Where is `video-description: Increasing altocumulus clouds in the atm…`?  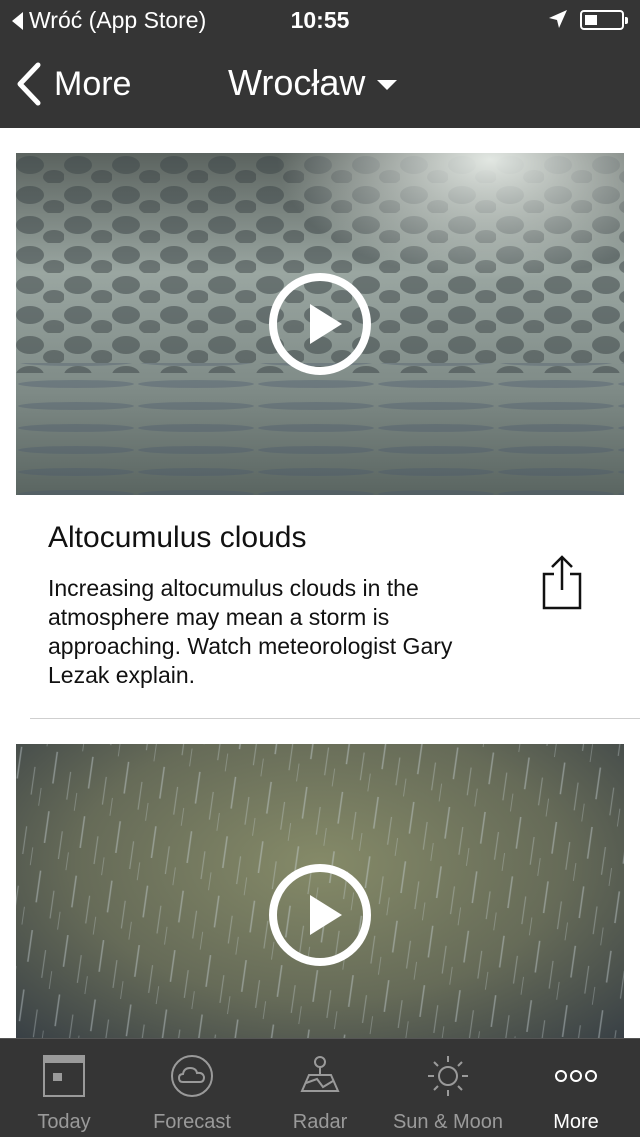 video-description: Increasing altocumulus clouds in the atm… is located at coordinates (250, 631).